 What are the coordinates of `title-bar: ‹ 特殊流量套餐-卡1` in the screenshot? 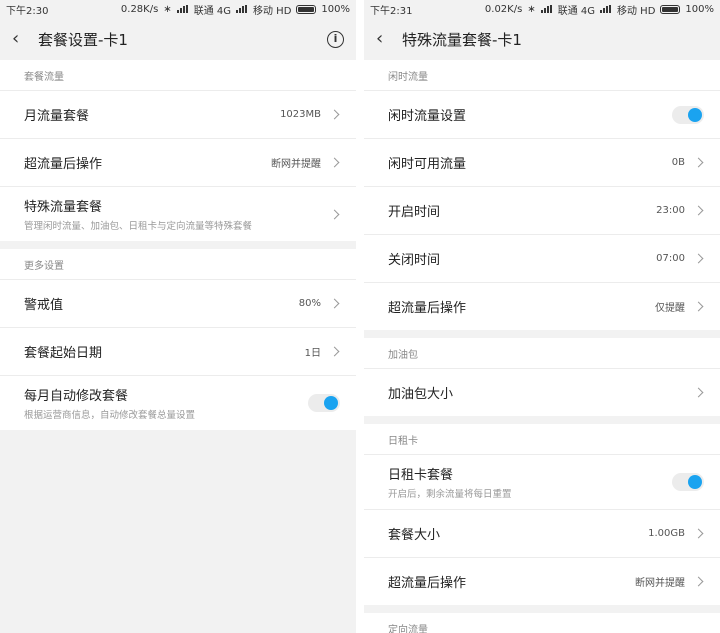 It's located at (542, 39).